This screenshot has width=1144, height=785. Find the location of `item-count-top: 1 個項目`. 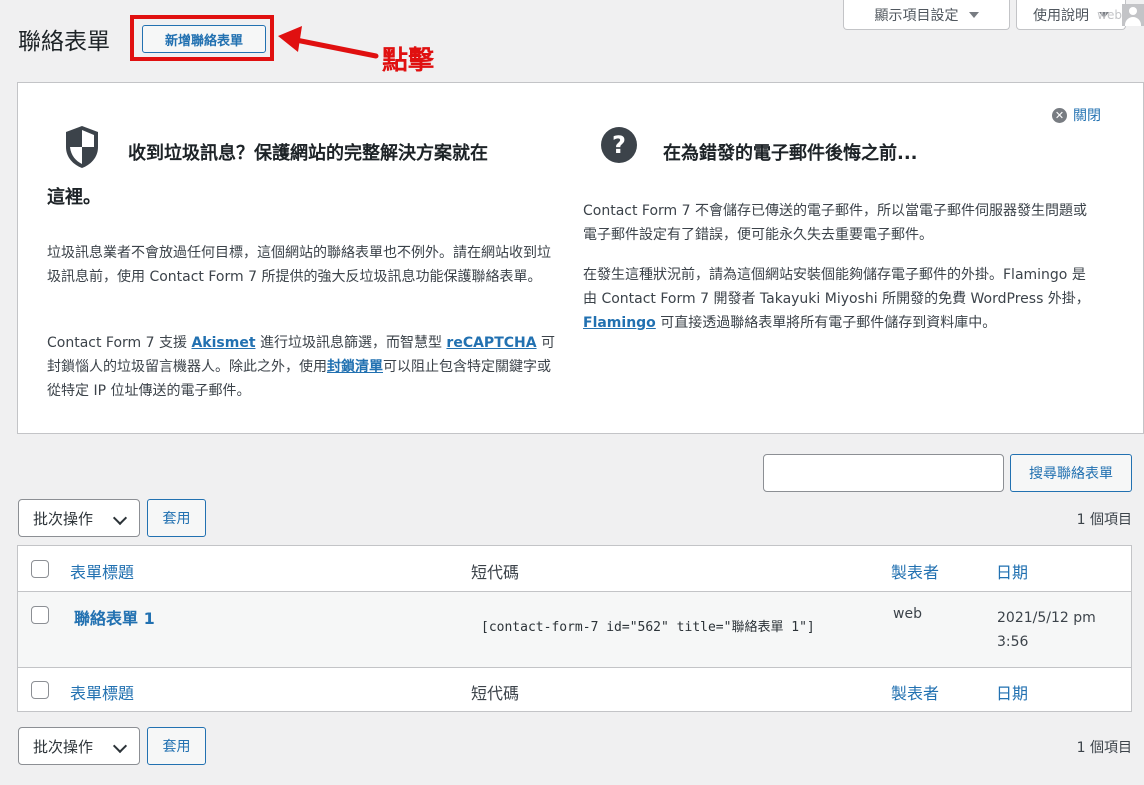

item-count-top: 1 個項目 is located at coordinates (1104, 520).